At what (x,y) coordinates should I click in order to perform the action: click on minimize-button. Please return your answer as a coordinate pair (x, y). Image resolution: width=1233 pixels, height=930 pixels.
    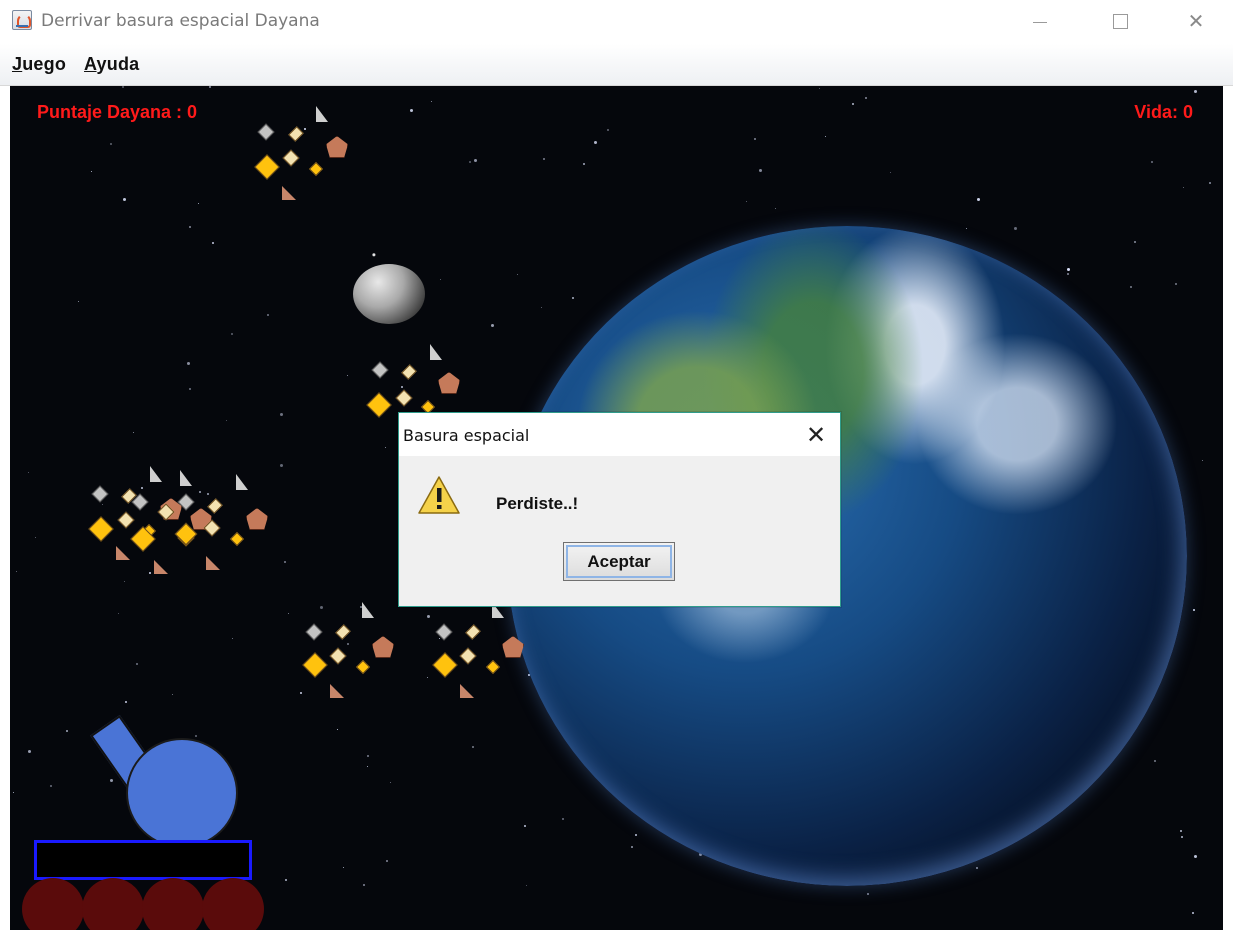
    Looking at the image, I should click on (1040, 21).